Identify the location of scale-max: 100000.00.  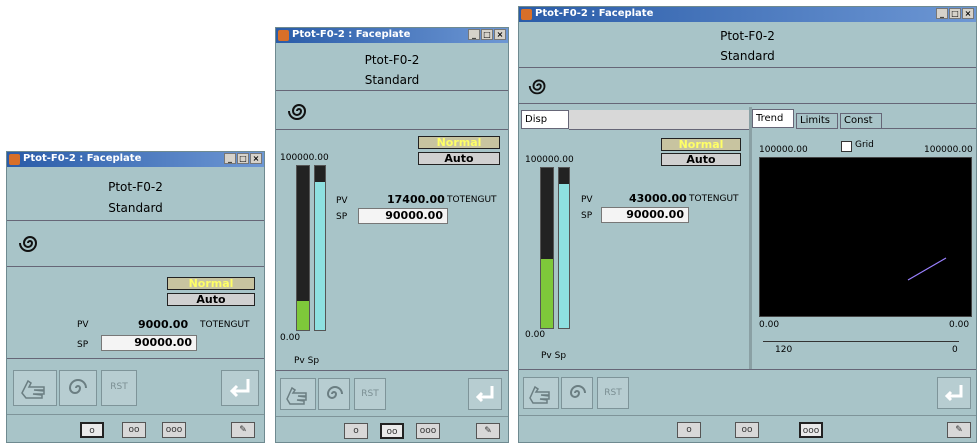
(304, 158).